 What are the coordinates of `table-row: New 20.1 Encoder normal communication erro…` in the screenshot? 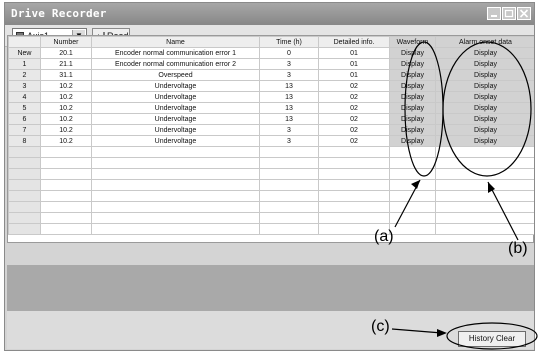 It's located at (271, 53).